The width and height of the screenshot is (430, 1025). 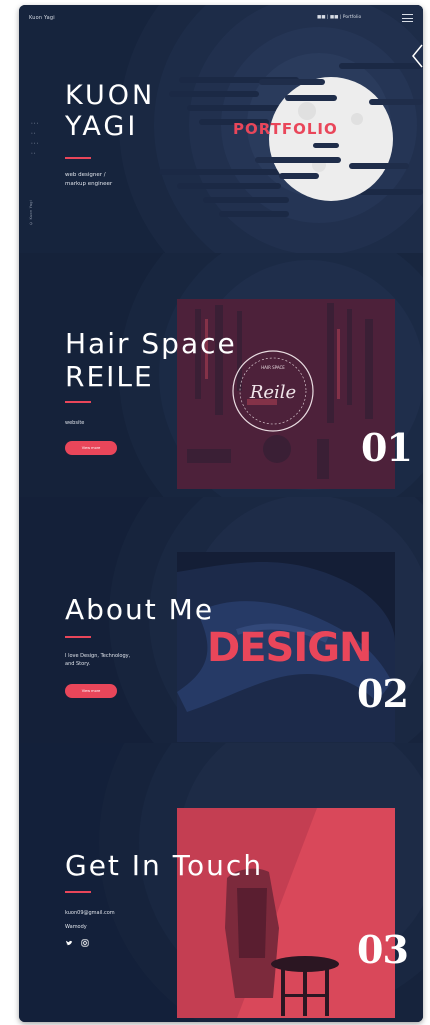 What do you see at coordinates (407, 18) in the screenshot?
I see `hamburger-menu-icon` at bounding box center [407, 18].